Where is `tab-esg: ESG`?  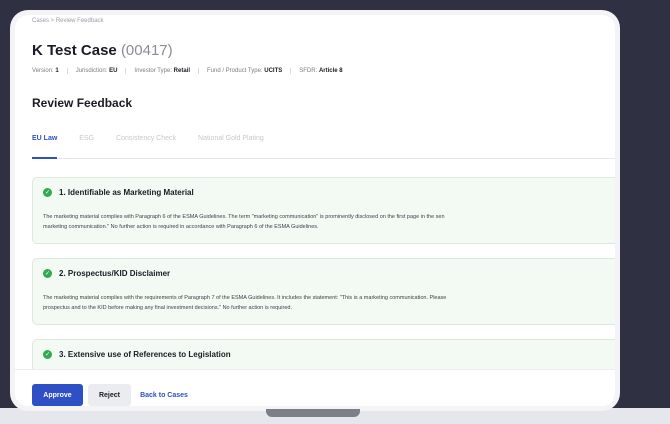
tab-esg: ESG is located at coordinates (86, 147).